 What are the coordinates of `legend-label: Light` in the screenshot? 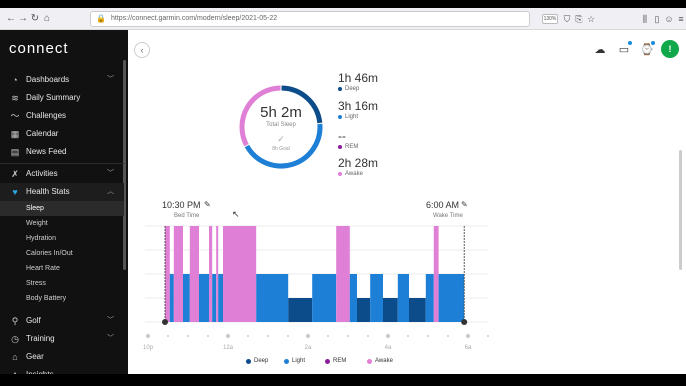 It's located at (299, 361).